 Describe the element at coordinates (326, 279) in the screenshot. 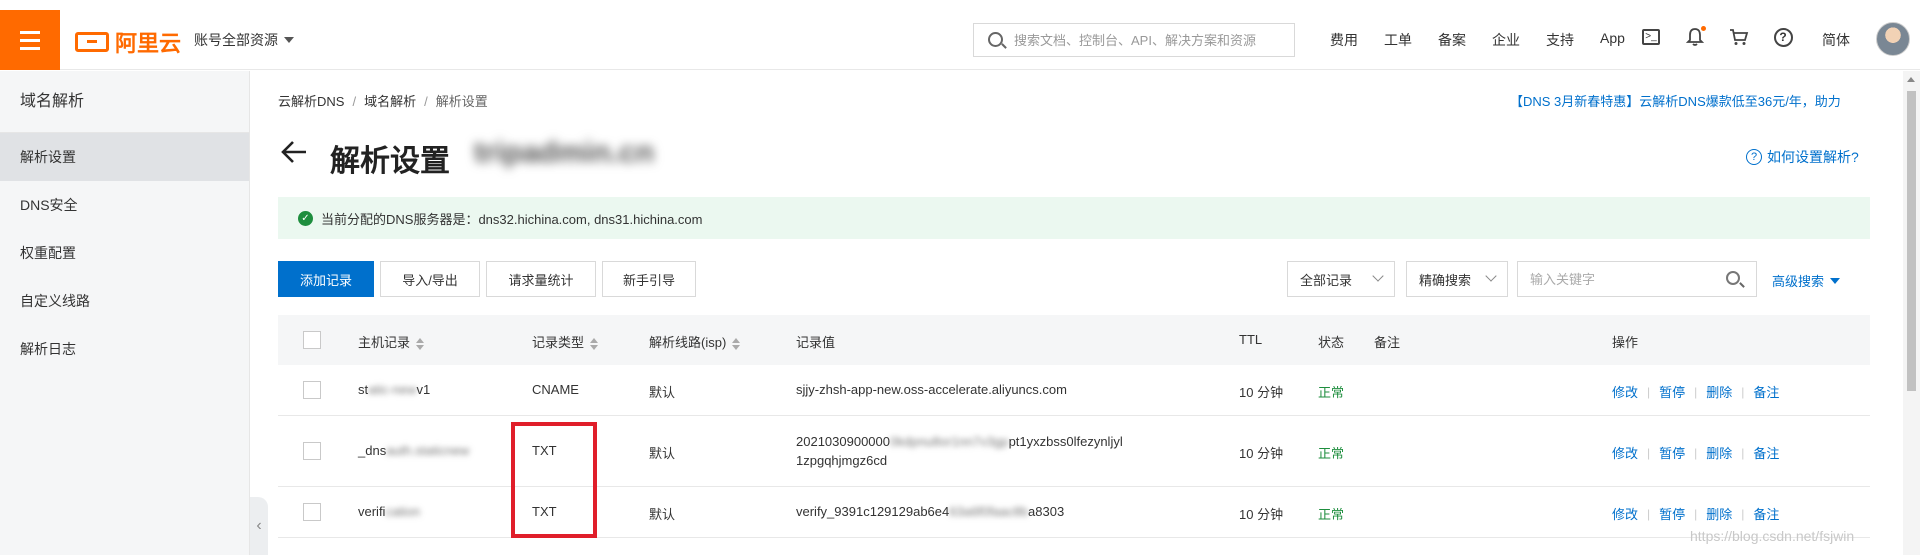

I see `add-record-button: 添加记录` at that location.